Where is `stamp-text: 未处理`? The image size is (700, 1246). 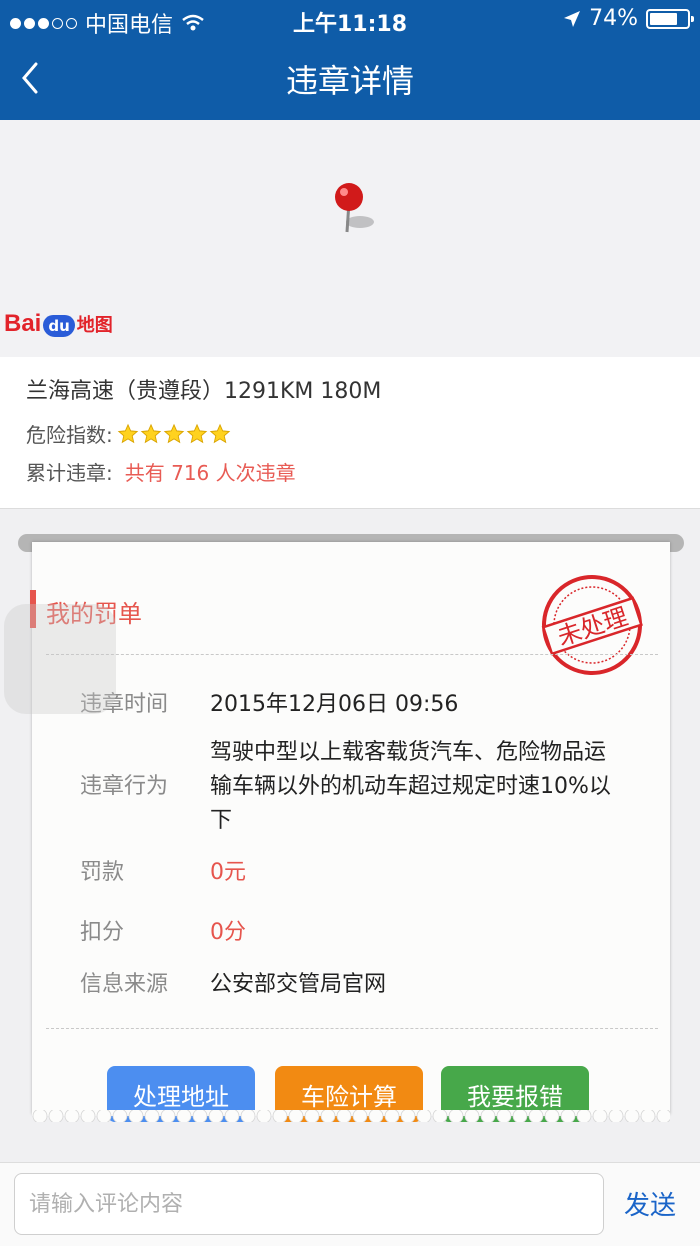
stamp-text: 未处理 is located at coordinates (592, 626).